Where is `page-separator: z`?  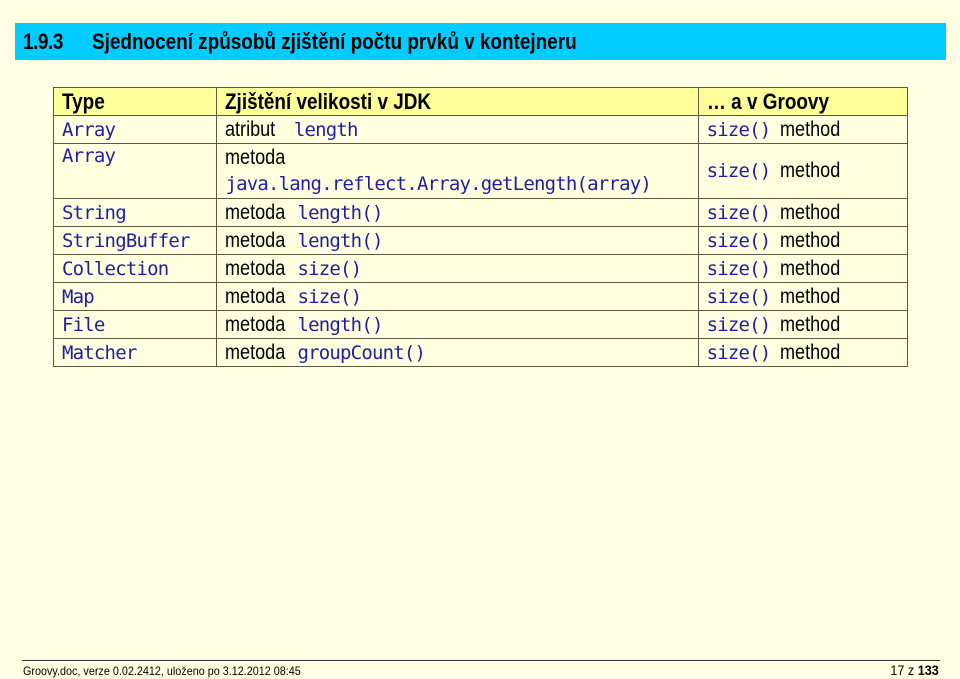 page-separator: z is located at coordinates (911, 670).